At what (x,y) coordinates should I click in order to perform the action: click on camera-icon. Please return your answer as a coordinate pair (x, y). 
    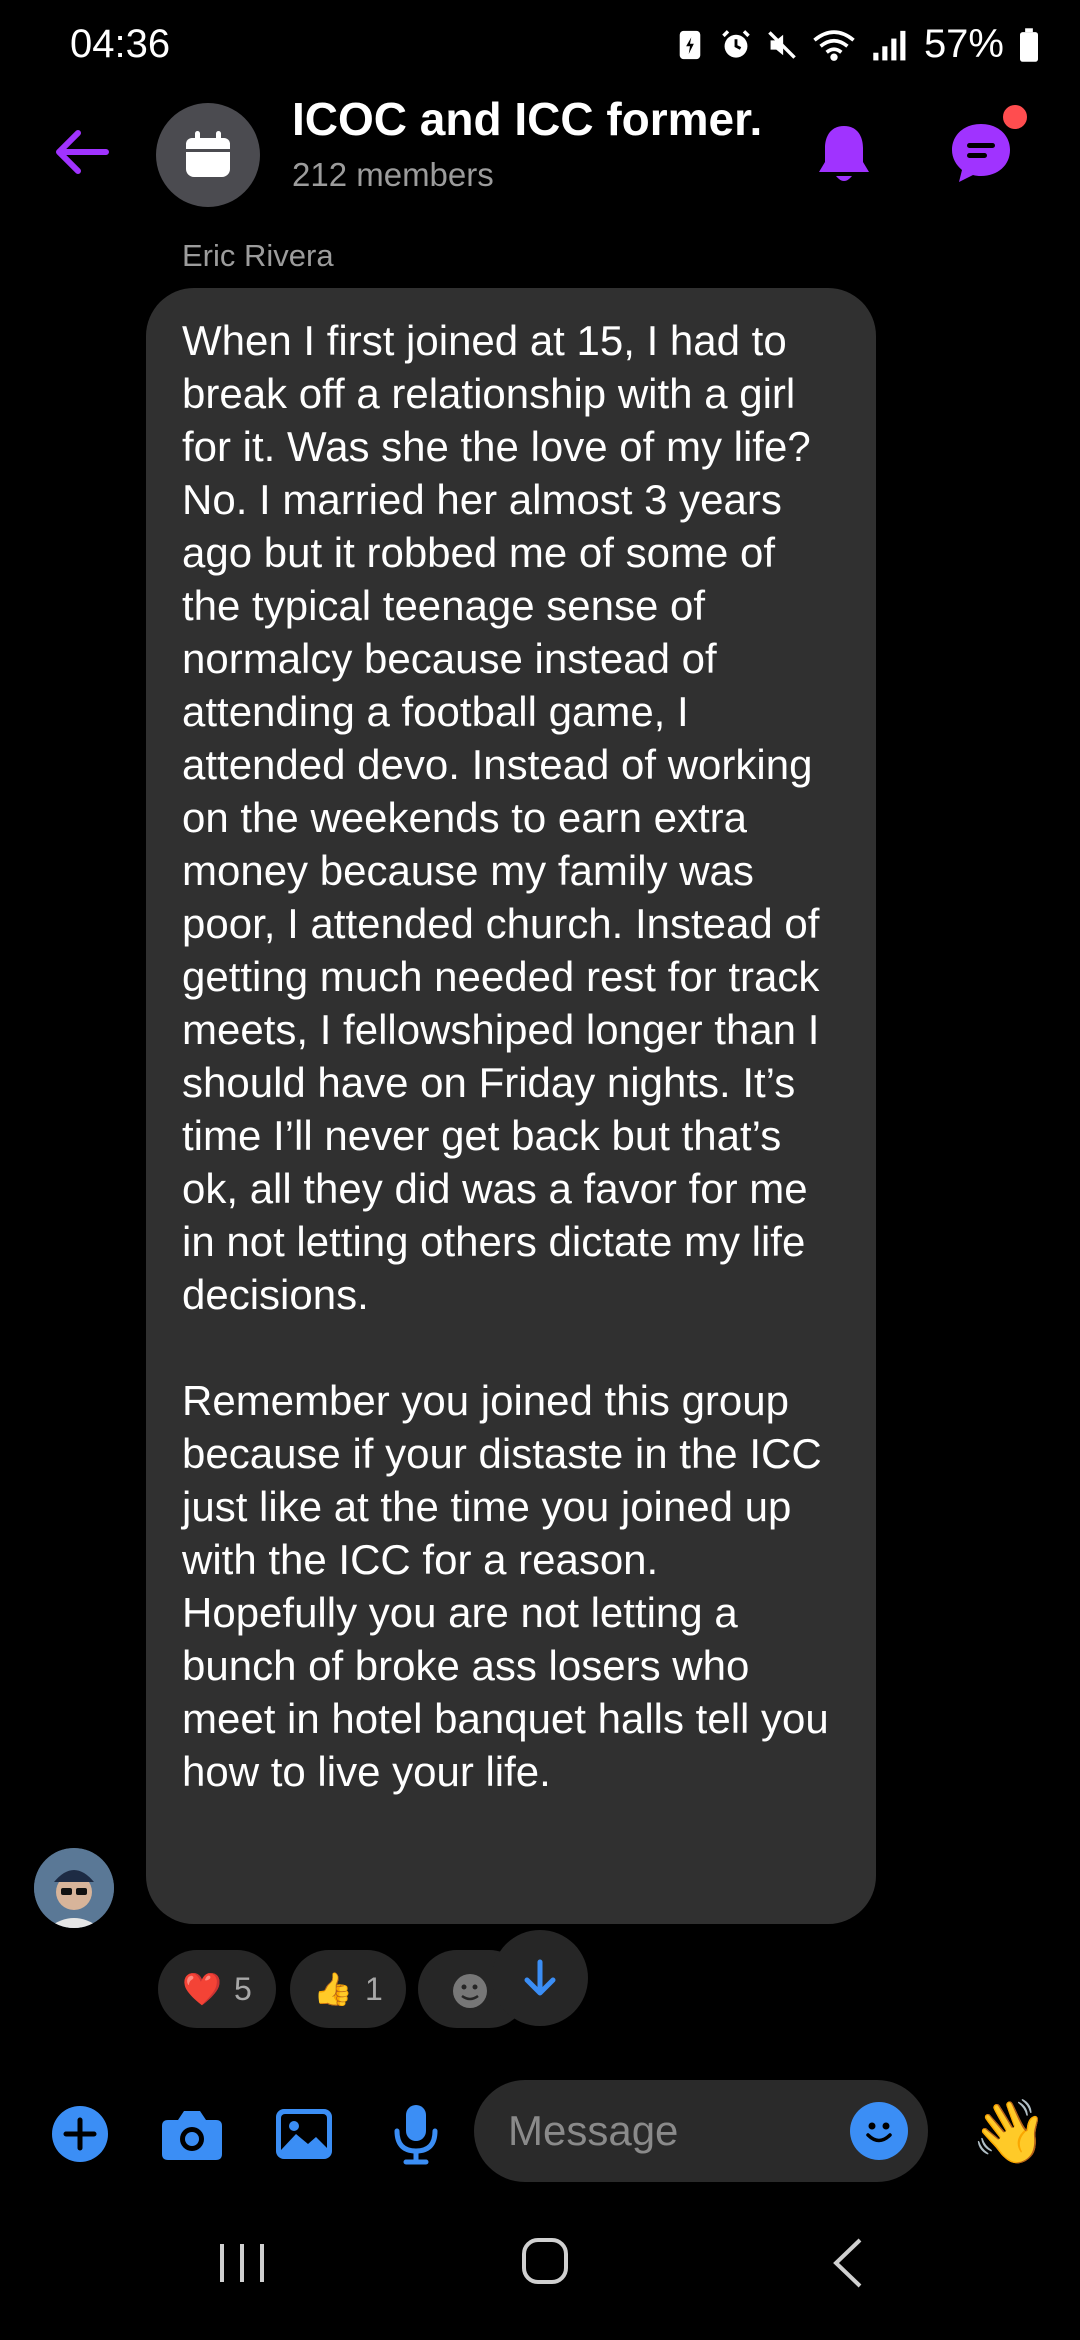
    Looking at the image, I should click on (192, 2135).